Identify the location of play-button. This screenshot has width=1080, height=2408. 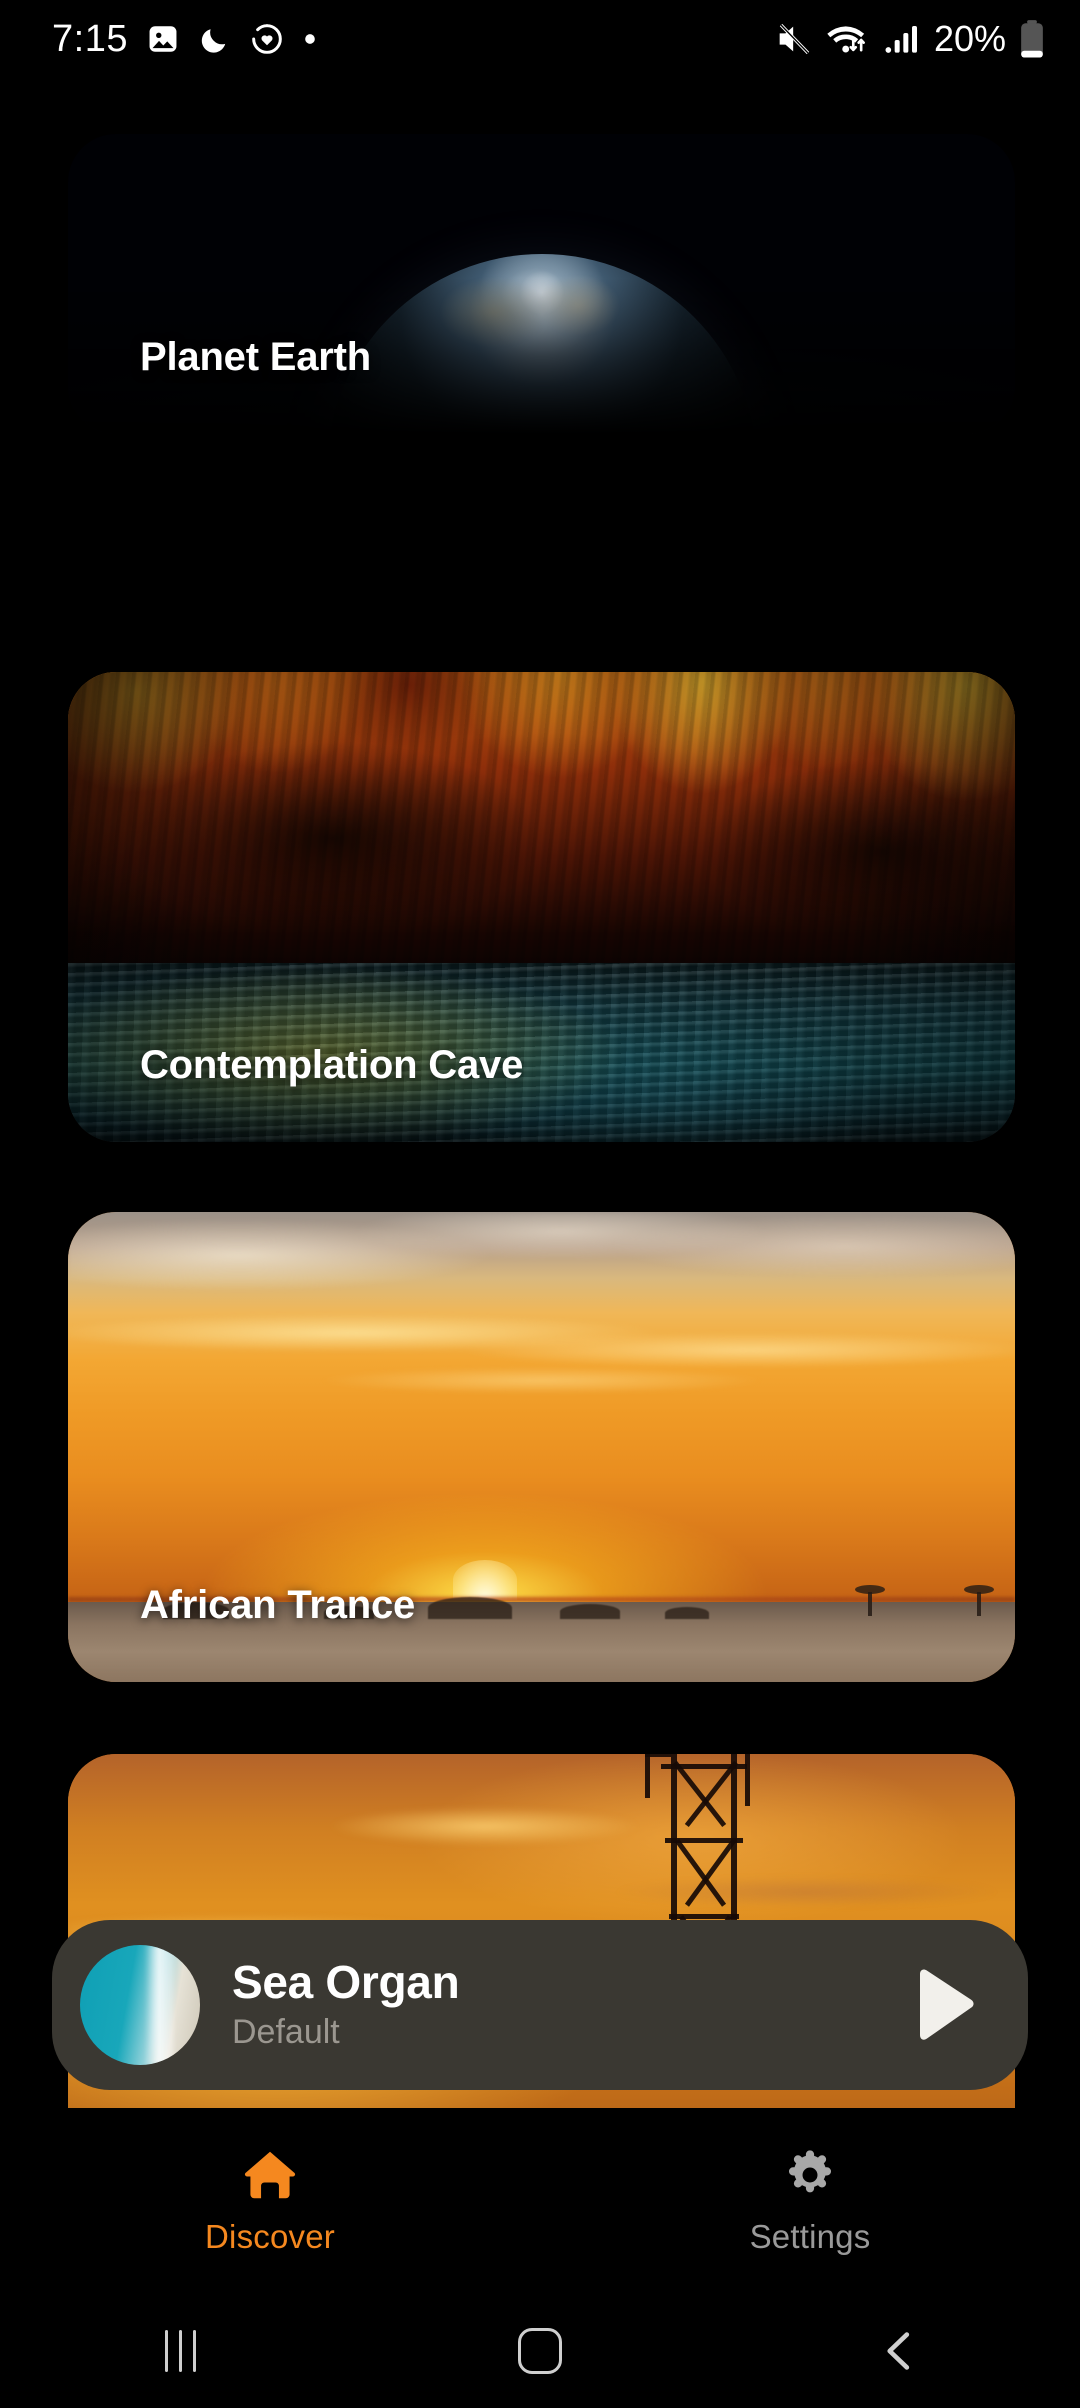
(946, 2005).